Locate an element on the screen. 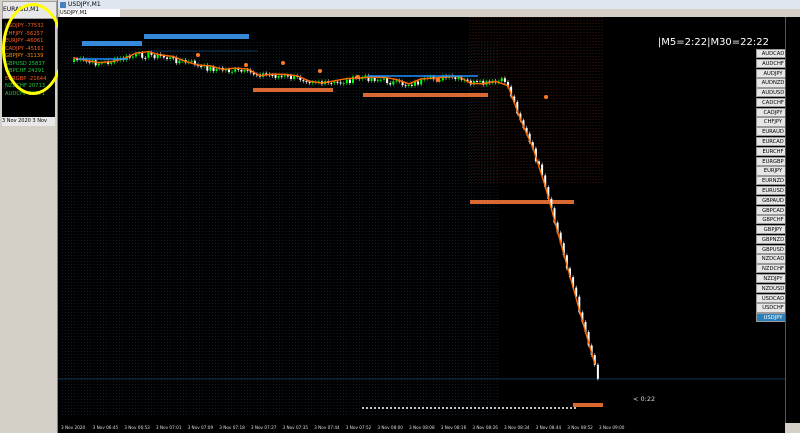  main-window-title: USDJPY,M1 is located at coordinates (429, 4).